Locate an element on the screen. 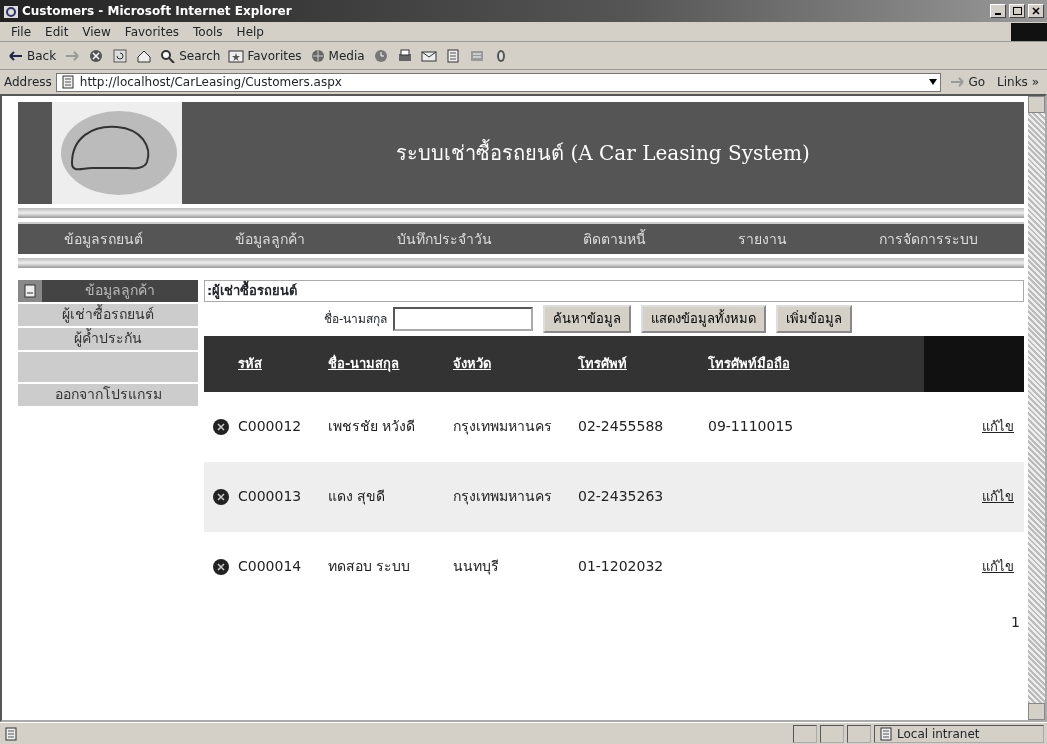 The height and width of the screenshot is (744, 1047). refresh-icon is located at coordinates (120, 55).